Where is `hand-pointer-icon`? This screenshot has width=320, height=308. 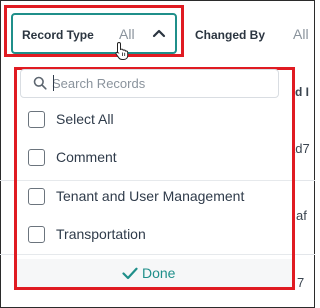 hand-pointer-icon is located at coordinates (122, 50).